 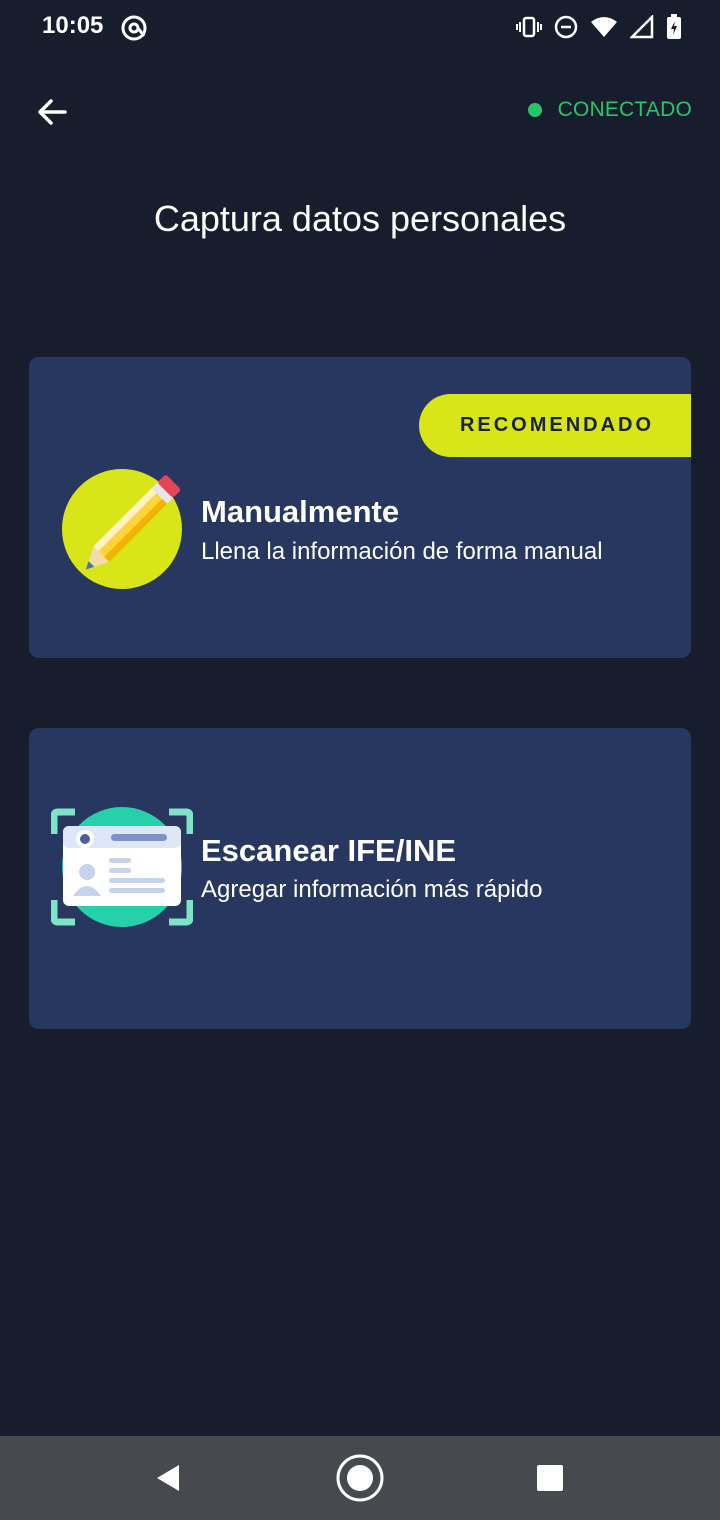 What do you see at coordinates (372, 889) in the screenshot?
I see `option-scan-subtitle: Agregar información más rápido` at bounding box center [372, 889].